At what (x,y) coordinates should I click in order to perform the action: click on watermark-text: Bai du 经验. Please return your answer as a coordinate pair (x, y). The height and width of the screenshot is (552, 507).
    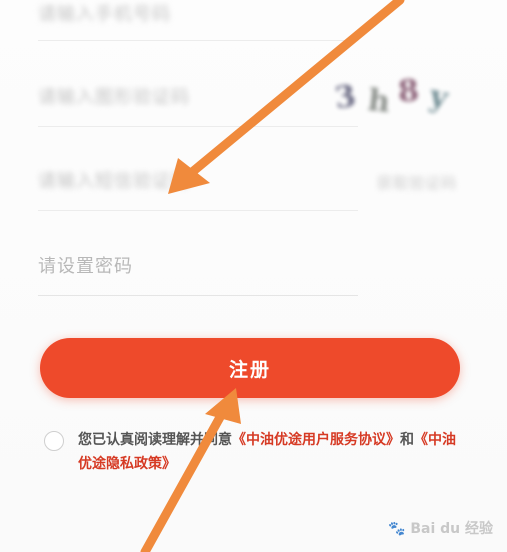
    Looking at the image, I should click on (451, 529).